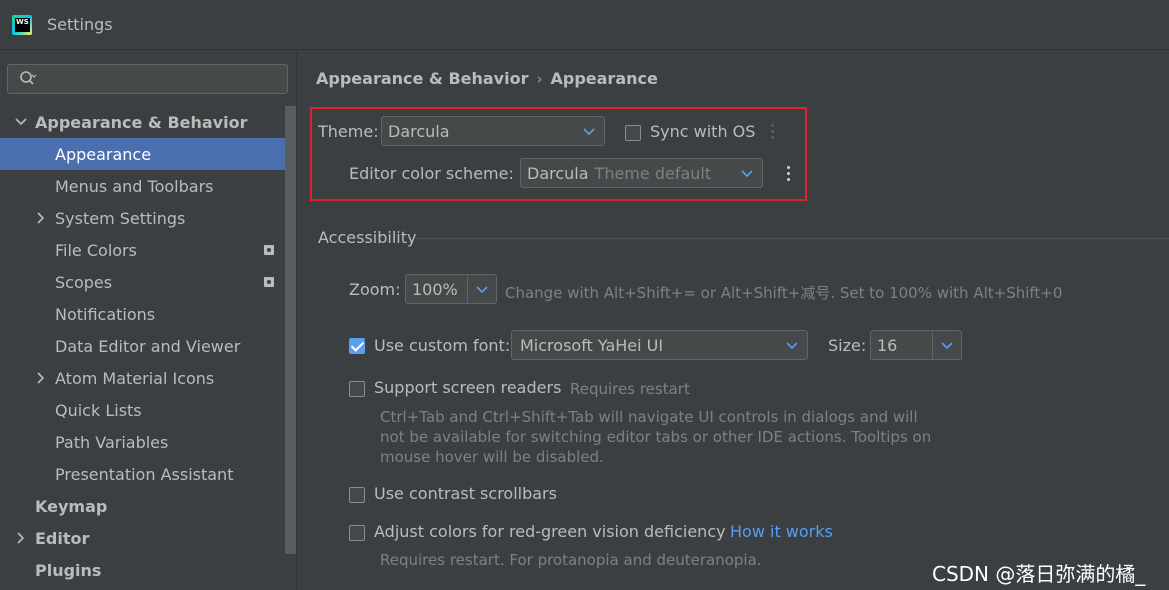 Image resolution: width=1169 pixels, height=590 pixels. Describe the element at coordinates (435, 289) in the screenshot. I see `zoom-value: 100%` at that location.